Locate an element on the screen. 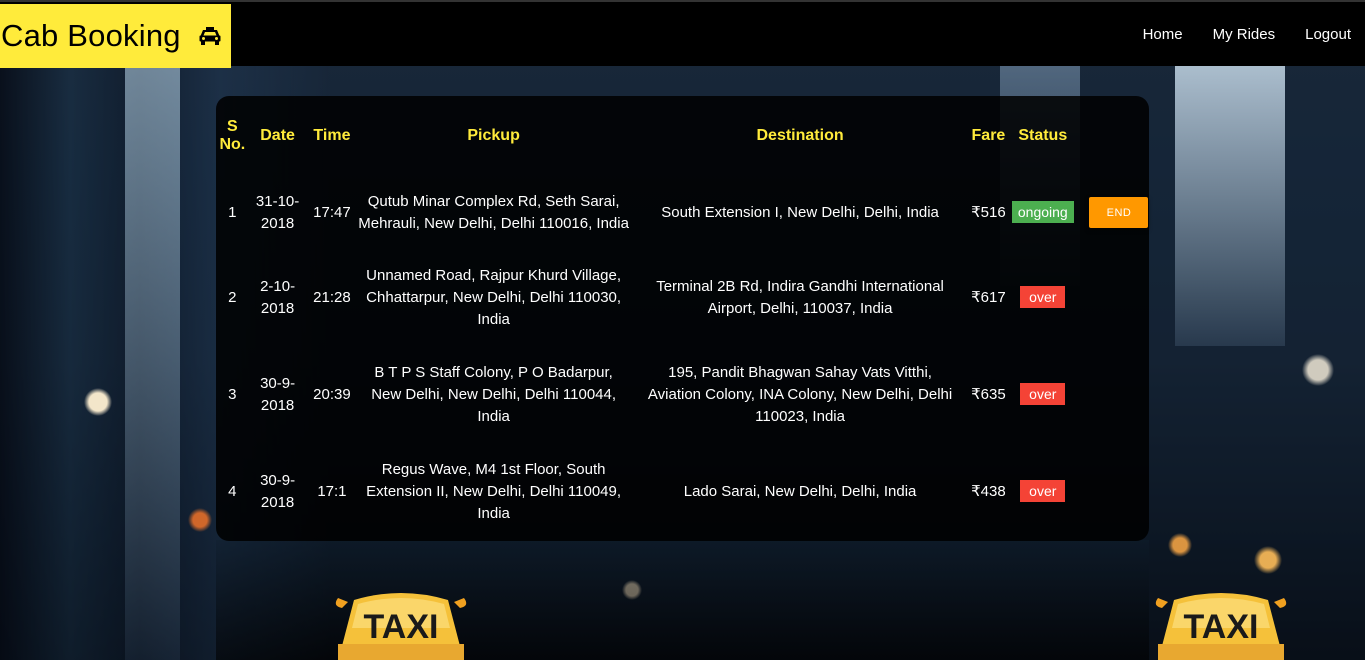  cell-time: 17:47 is located at coordinates (332, 212).